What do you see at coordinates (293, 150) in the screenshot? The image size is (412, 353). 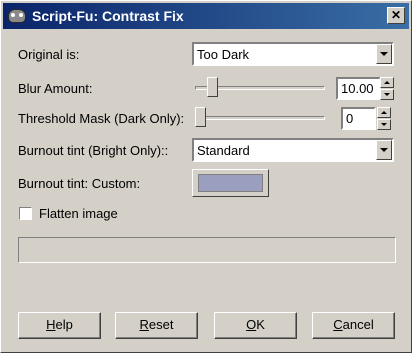 I see `burnout-tint-combo: Standard` at bounding box center [293, 150].